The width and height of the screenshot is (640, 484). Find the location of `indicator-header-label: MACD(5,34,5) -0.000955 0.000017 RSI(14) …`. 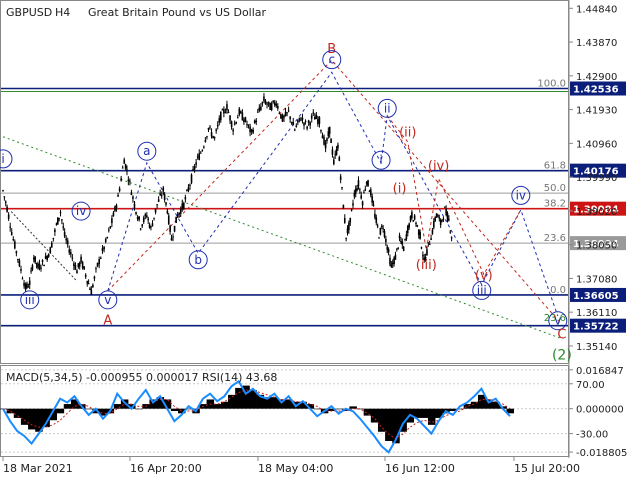

indicator-header-label: MACD(5,34,5) -0.000955 0.000017 RSI(14) … is located at coordinates (141, 377).